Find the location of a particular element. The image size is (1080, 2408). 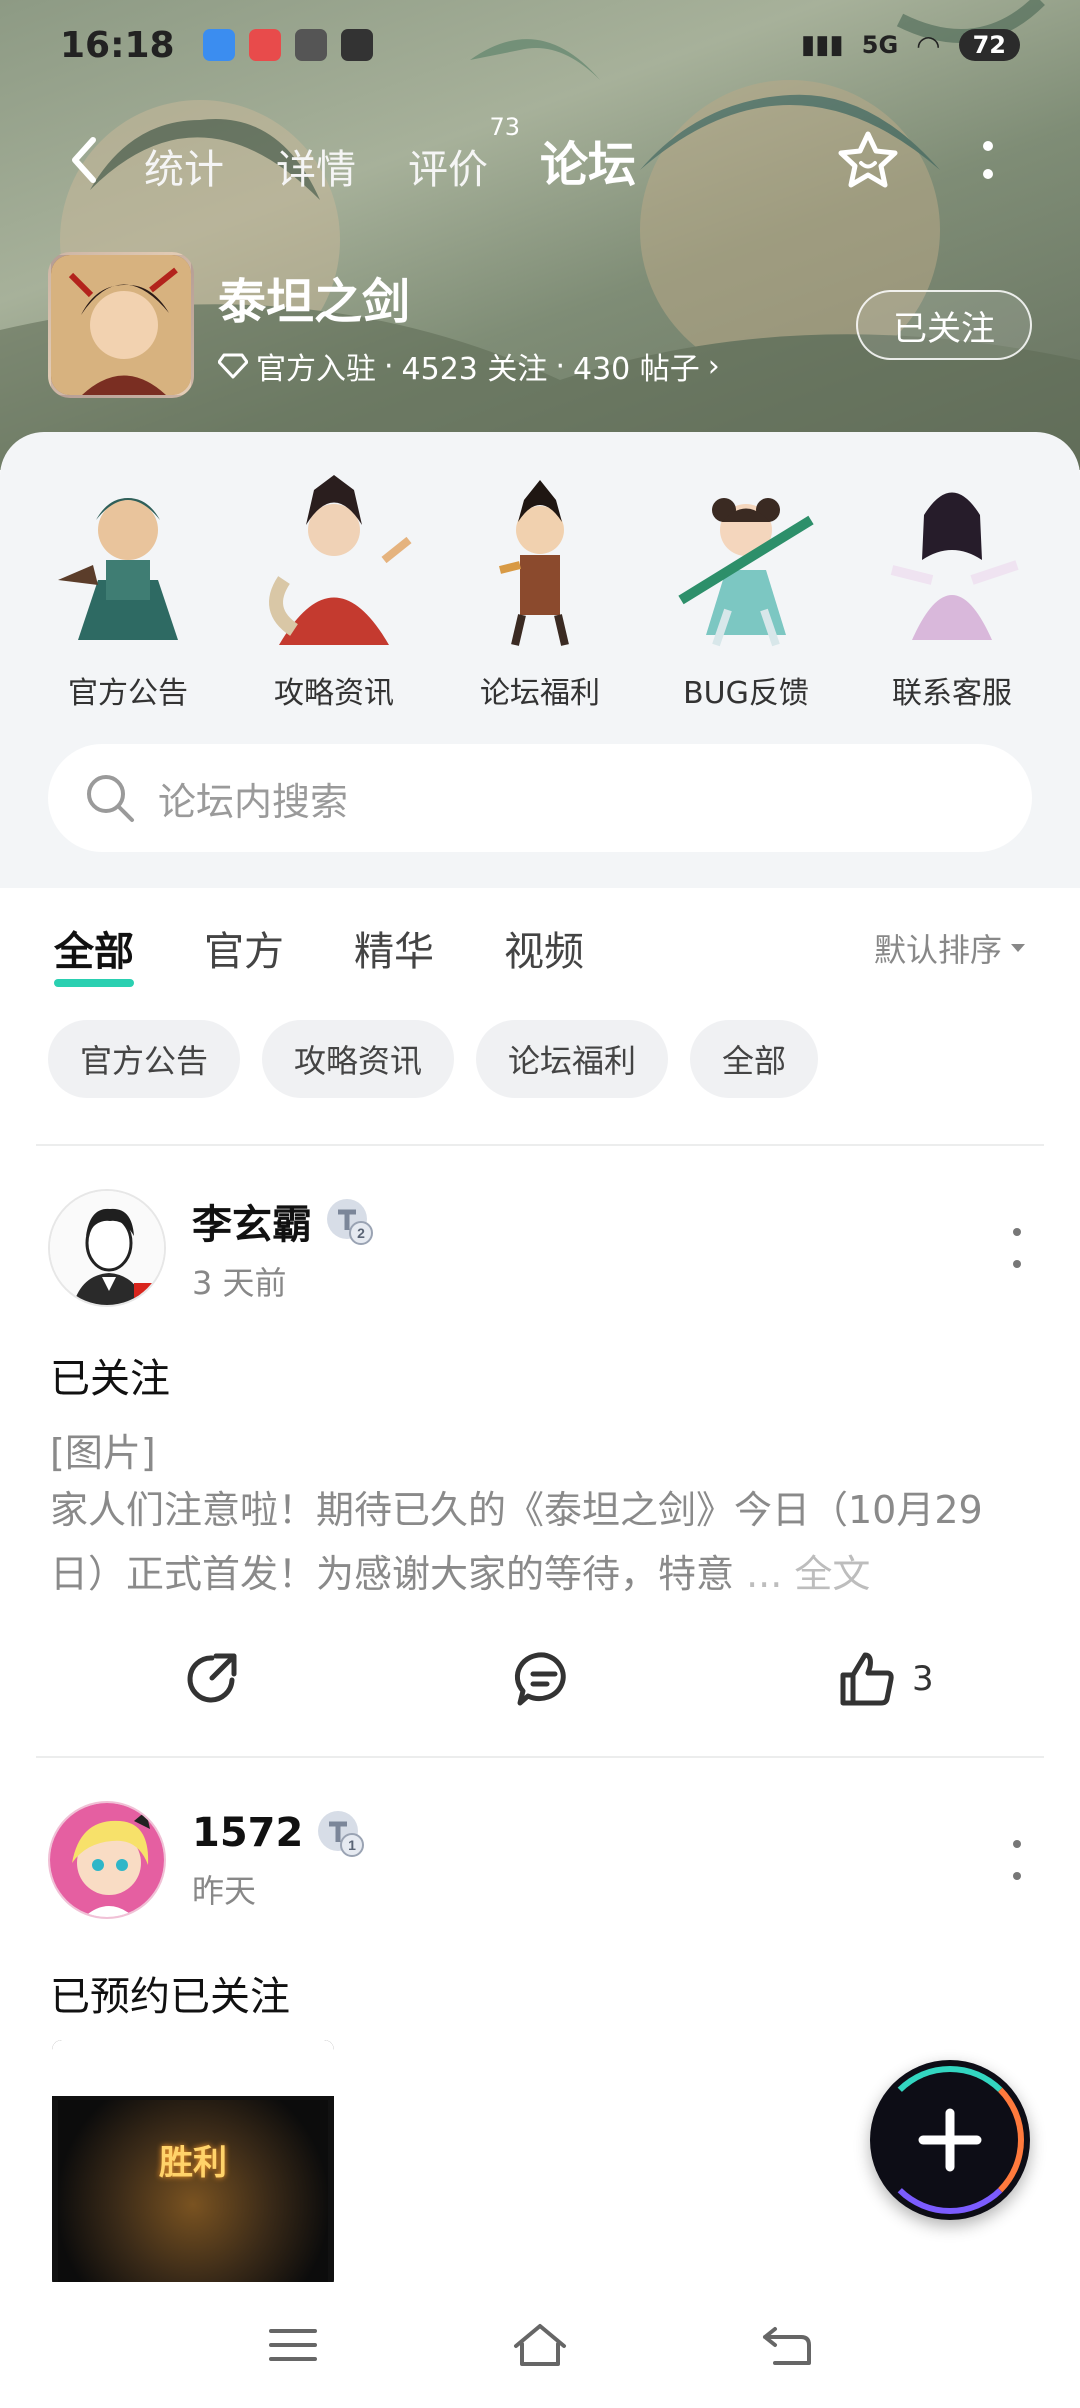

game-info: 泰坦之剑 官方入驻 · 4523 关注 · 430 帖子 › 已关注 is located at coordinates (540, 325).